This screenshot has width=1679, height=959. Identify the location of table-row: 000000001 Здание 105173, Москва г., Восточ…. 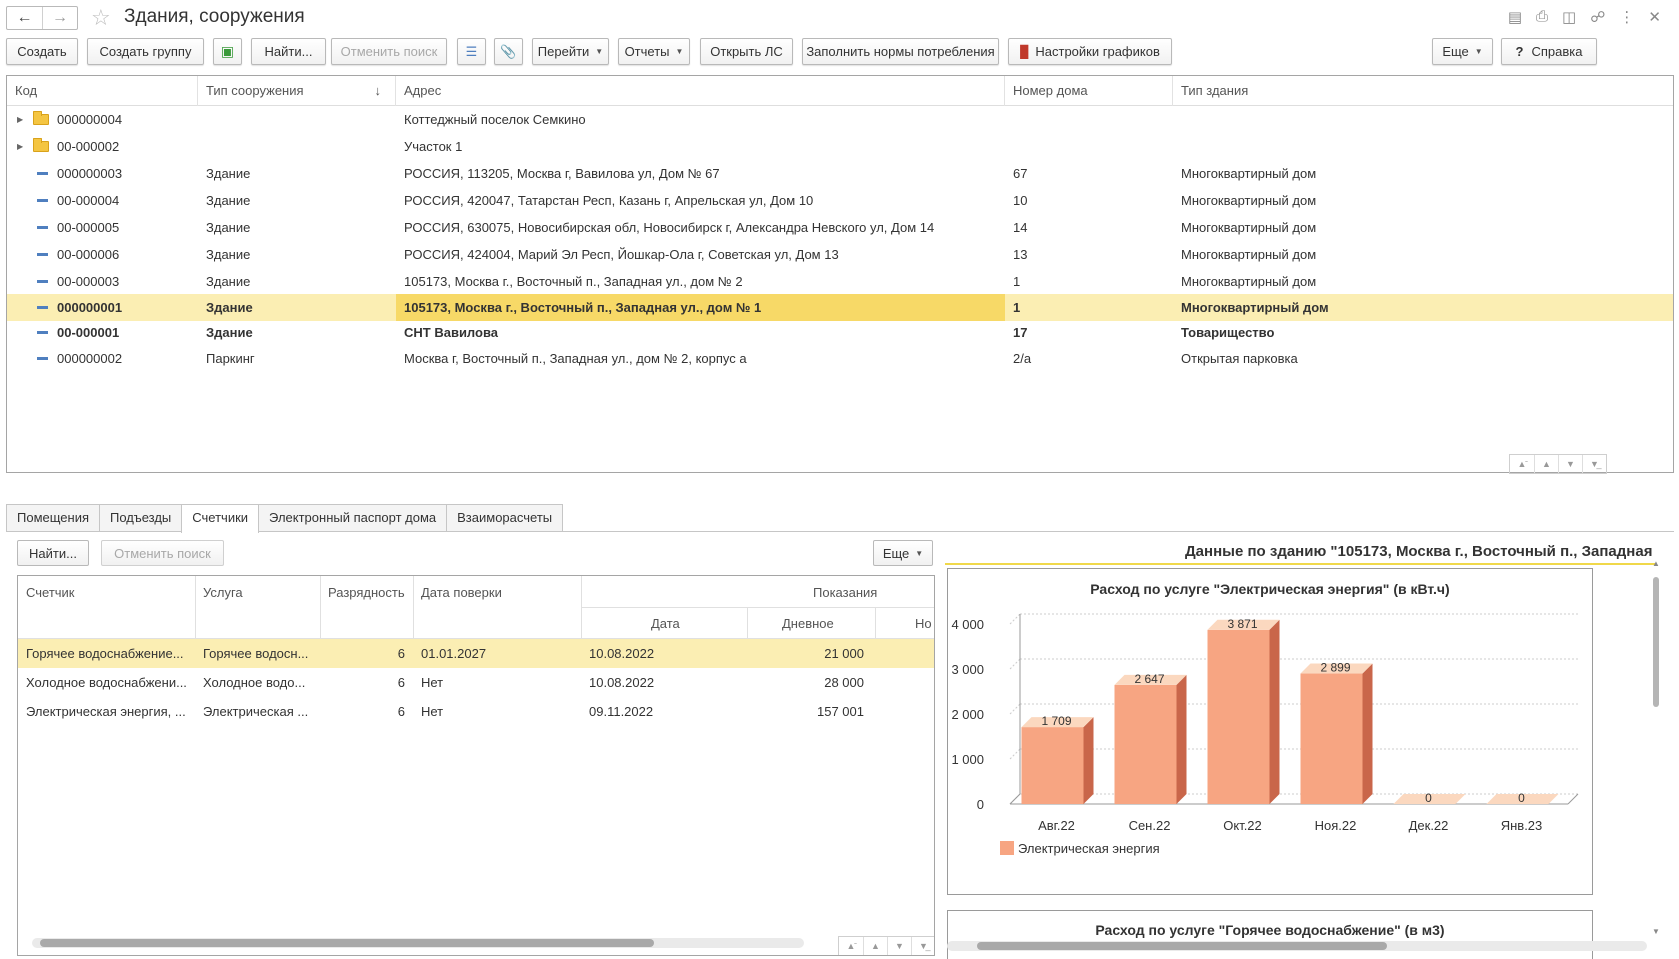
(840, 307).